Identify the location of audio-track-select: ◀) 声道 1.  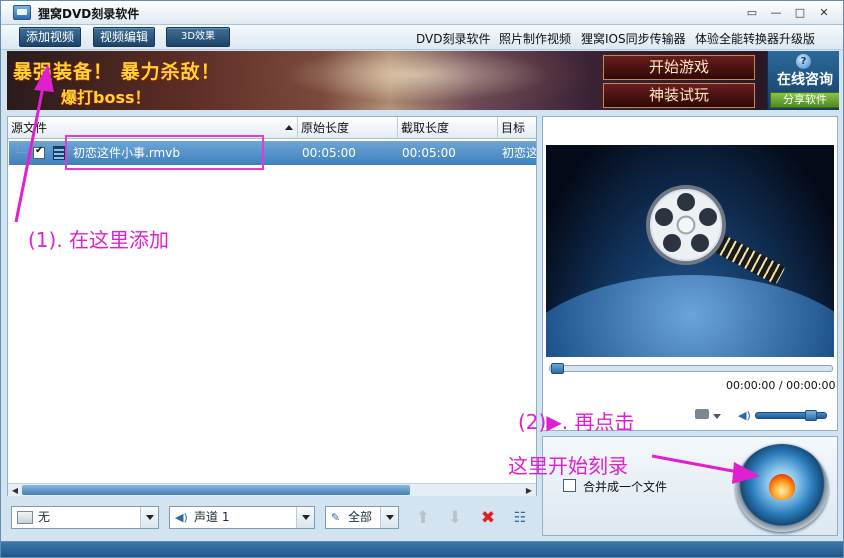
(242, 517).